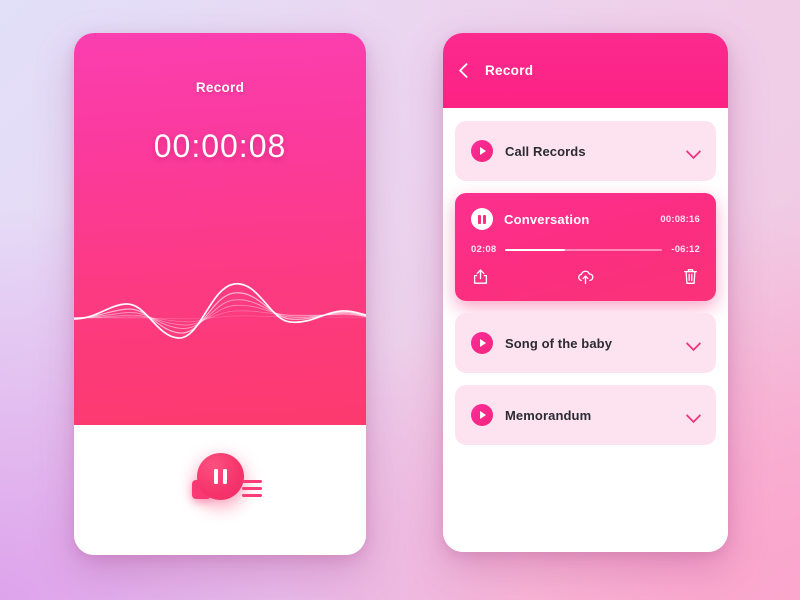  I want to click on progress-fill, so click(535, 249).